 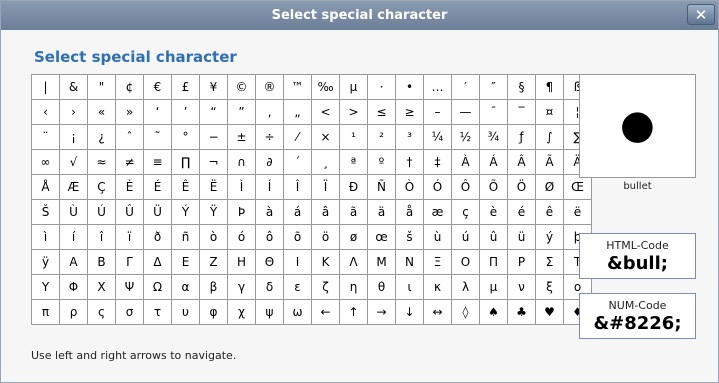 I want to click on character-cell: ≤, so click(x=381, y=112).